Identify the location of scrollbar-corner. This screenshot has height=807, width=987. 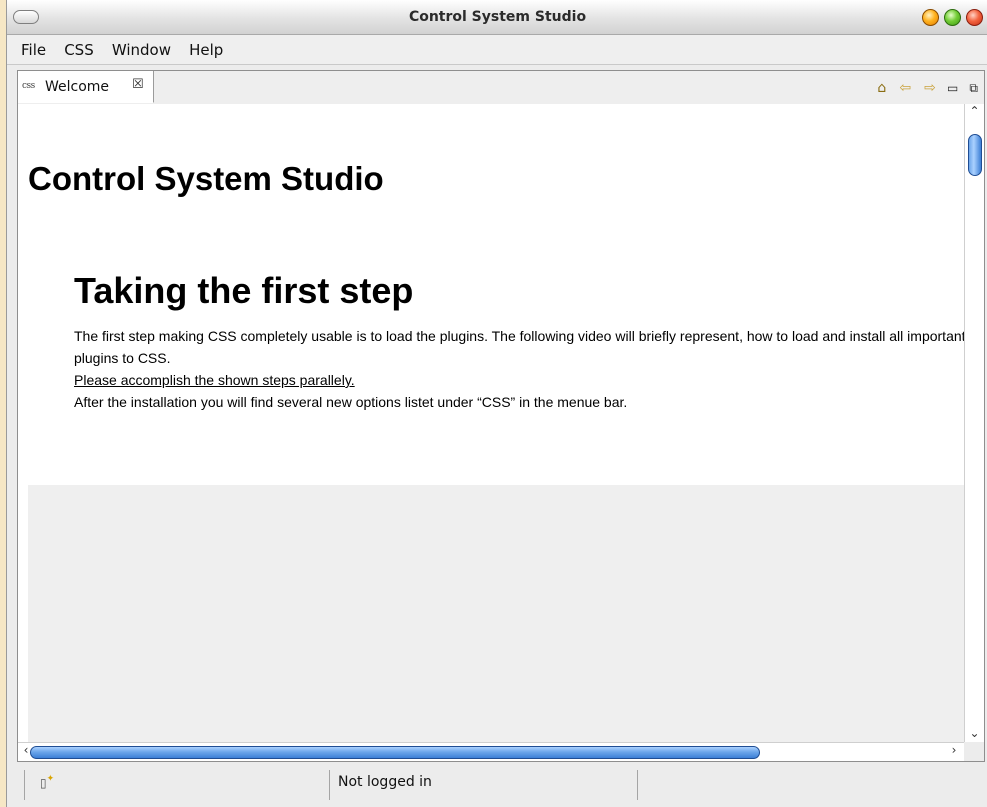
(974, 751).